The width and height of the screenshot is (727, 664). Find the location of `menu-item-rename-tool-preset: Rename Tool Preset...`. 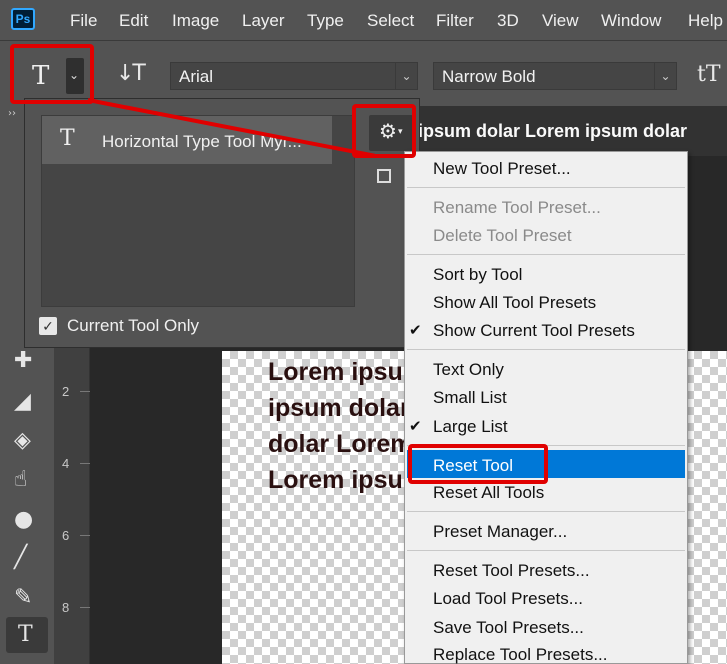

menu-item-rename-tool-preset: Rename Tool Preset... is located at coordinates (517, 207).